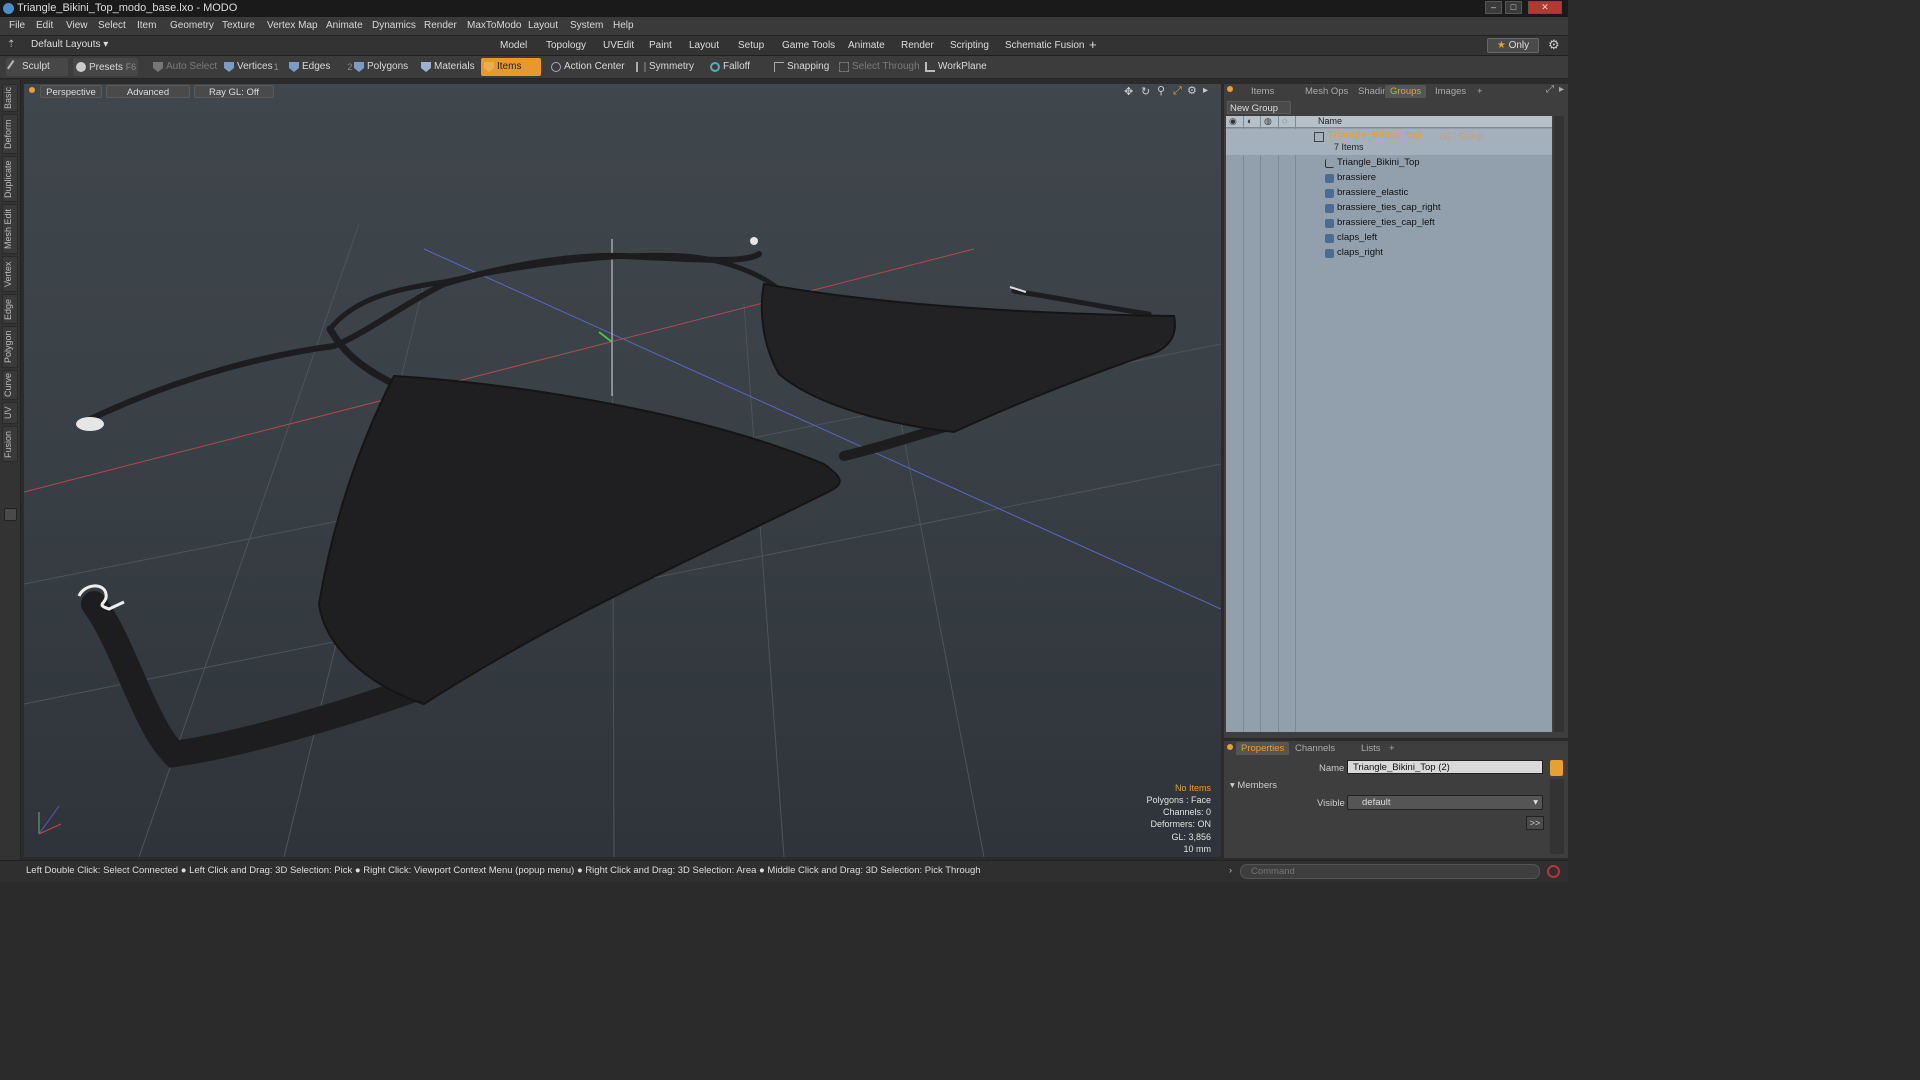  What do you see at coordinates (77, 25) in the screenshot?
I see `menu-view: View` at bounding box center [77, 25].